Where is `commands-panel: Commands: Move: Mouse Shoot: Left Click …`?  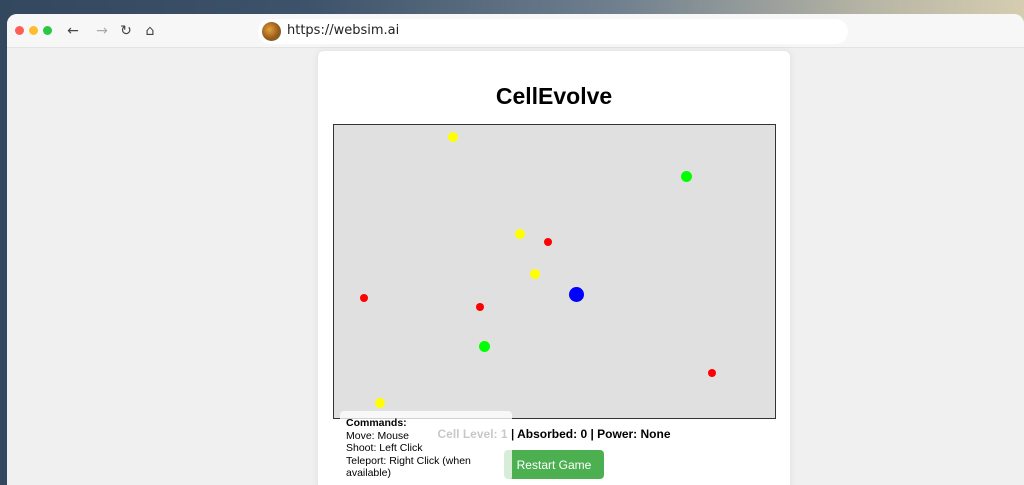
commands-panel: Commands: Move: Mouse Shoot: Left Click … is located at coordinates (426, 446).